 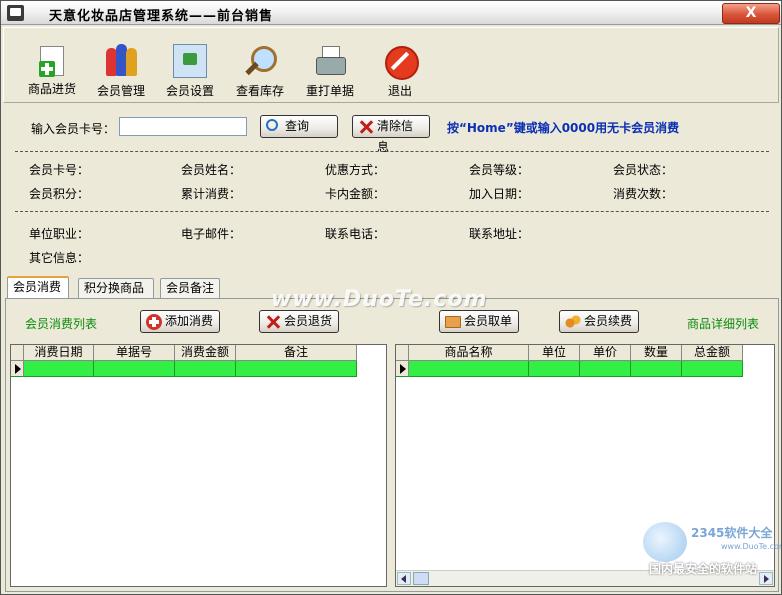 I want to click on member-refund-label: 会员退货, so click(x=308, y=321).